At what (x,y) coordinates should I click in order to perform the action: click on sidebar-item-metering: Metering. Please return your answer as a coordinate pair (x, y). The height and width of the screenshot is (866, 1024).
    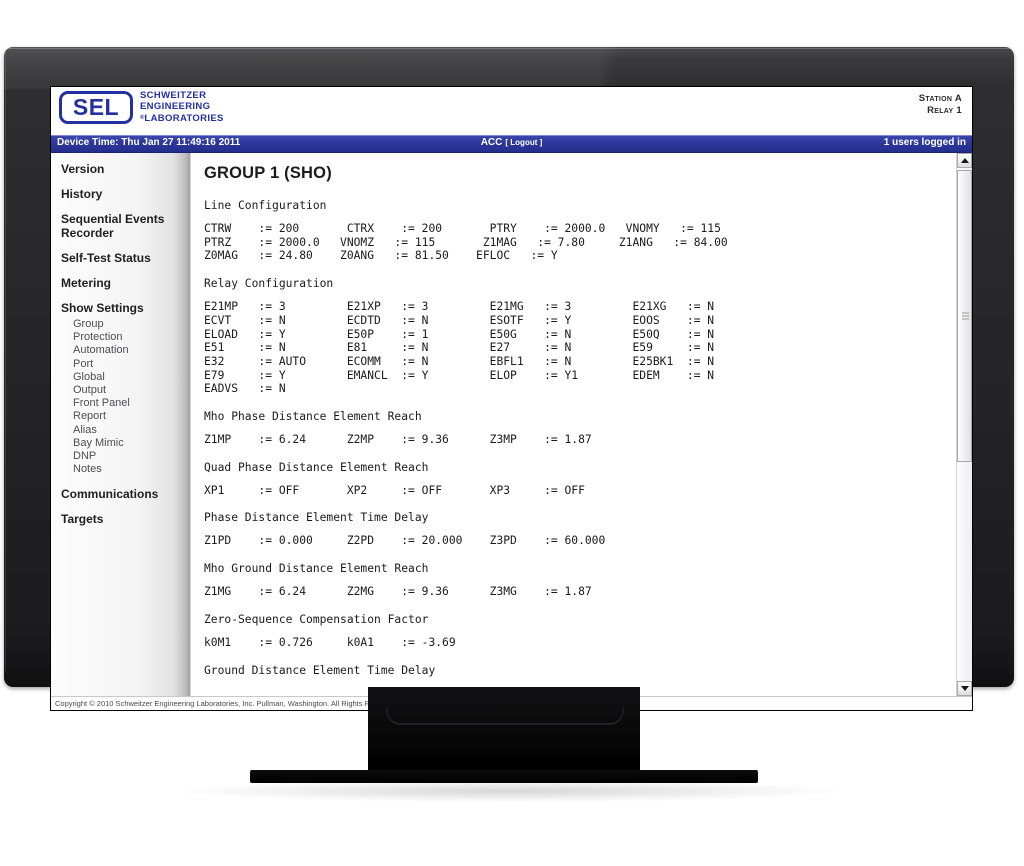
    Looking at the image, I should click on (125, 283).